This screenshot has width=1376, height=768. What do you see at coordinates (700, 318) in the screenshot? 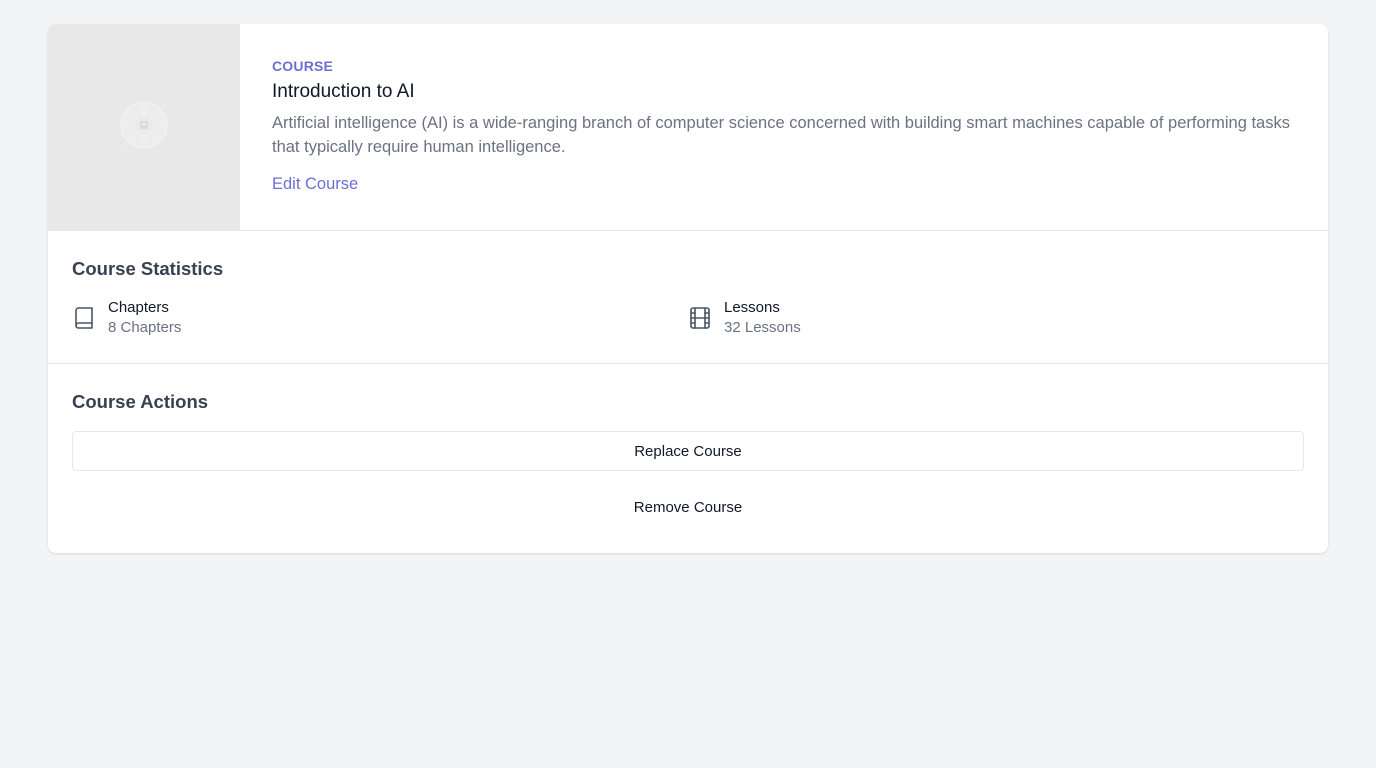
I see `film-icon` at bounding box center [700, 318].